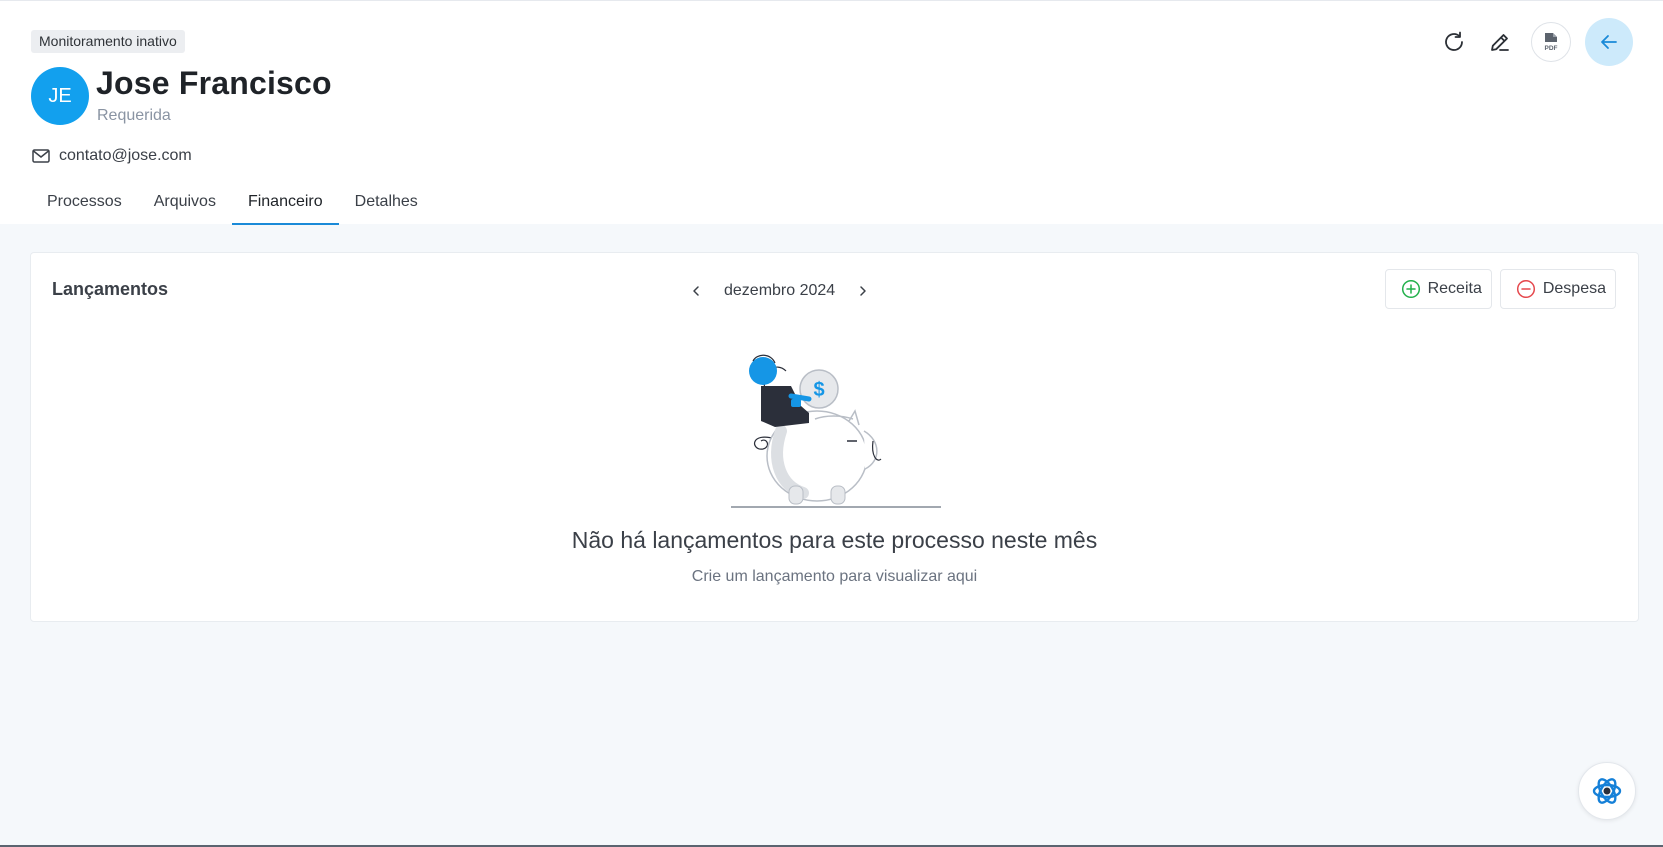  I want to click on pdf-label: PDF, so click(1551, 48).